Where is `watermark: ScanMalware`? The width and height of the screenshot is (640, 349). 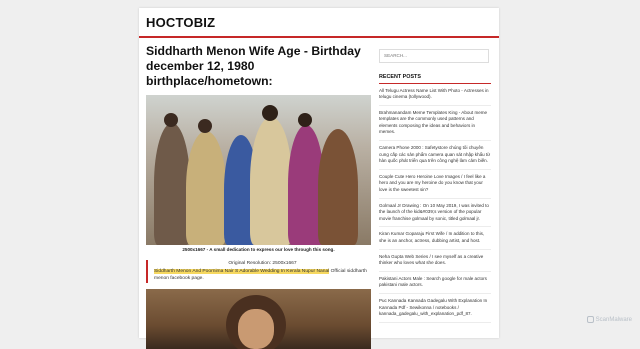
watermark: ScanMalware is located at coordinates (609, 319).